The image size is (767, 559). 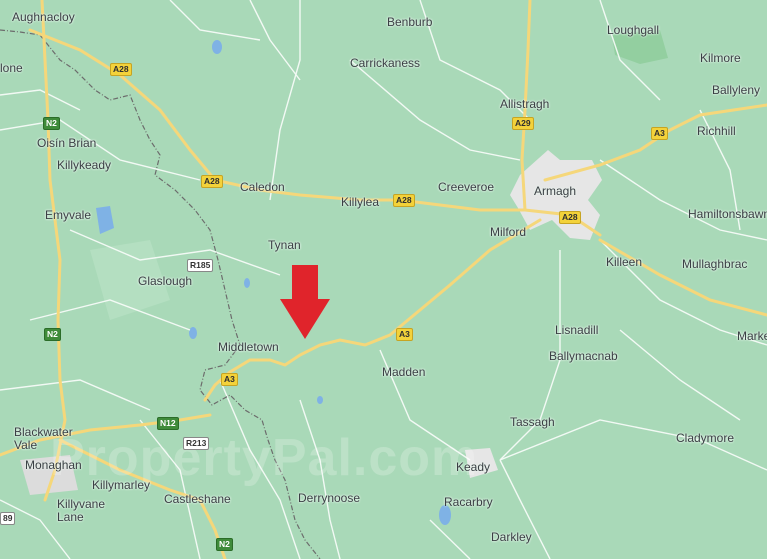 What do you see at coordinates (659, 133) in the screenshot?
I see `road-shield-a3-east: A3` at bounding box center [659, 133].